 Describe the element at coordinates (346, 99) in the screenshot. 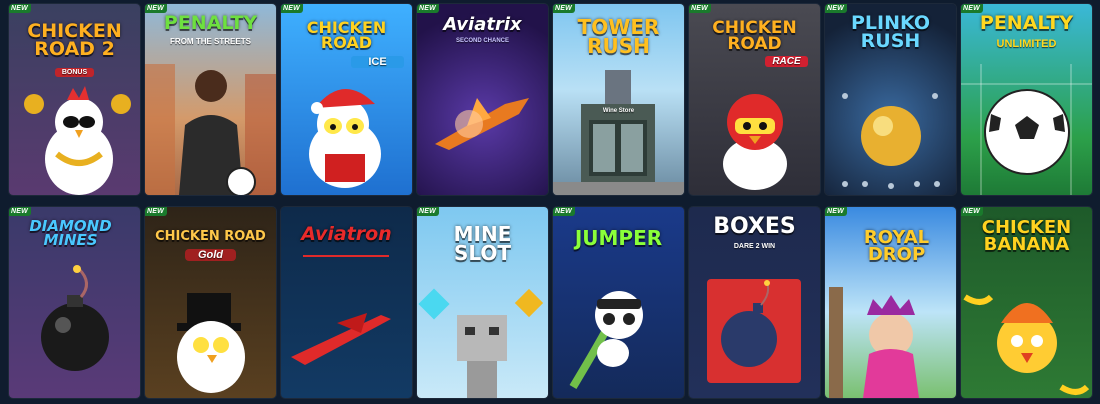

I see `game-tile-chicken-road-ice: NEW CHICKEN ROAD ICE` at that location.